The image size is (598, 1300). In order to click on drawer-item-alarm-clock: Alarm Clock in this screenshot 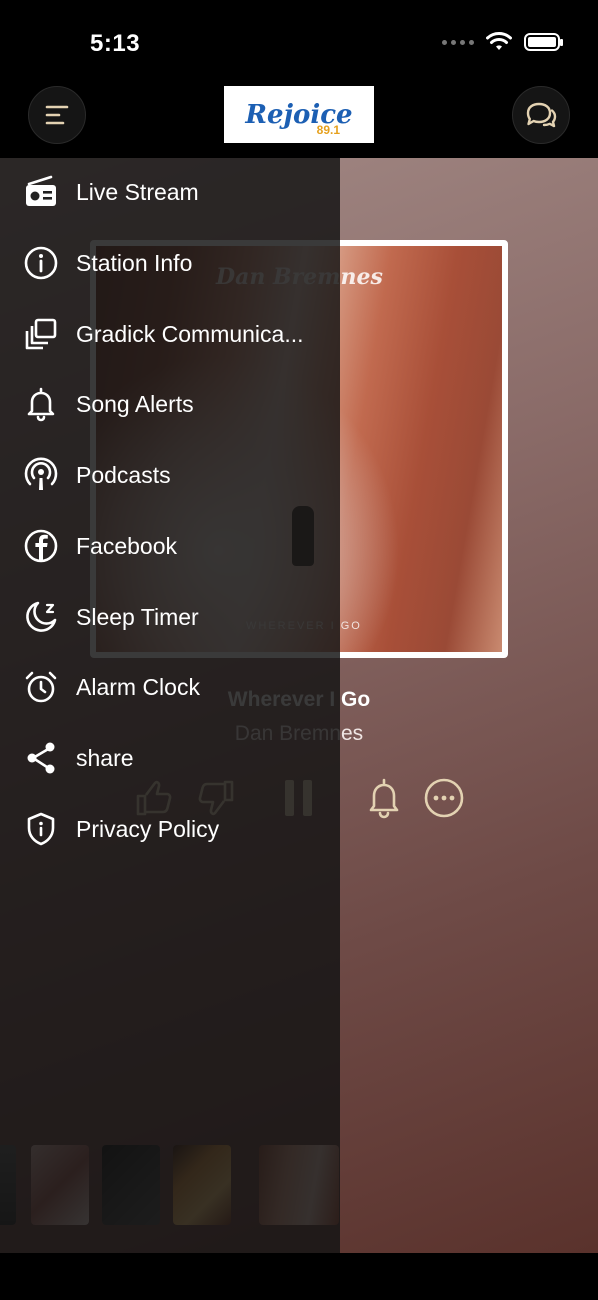, I will do `click(170, 687)`.